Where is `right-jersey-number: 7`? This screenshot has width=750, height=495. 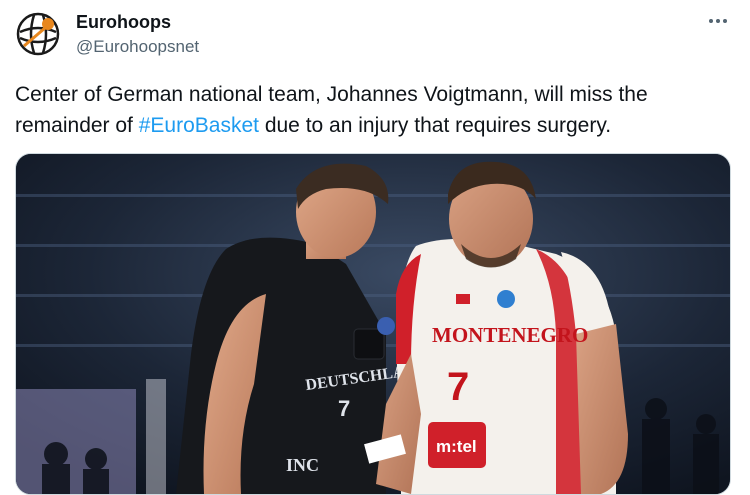 right-jersey-number: 7 is located at coordinates (458, 387).